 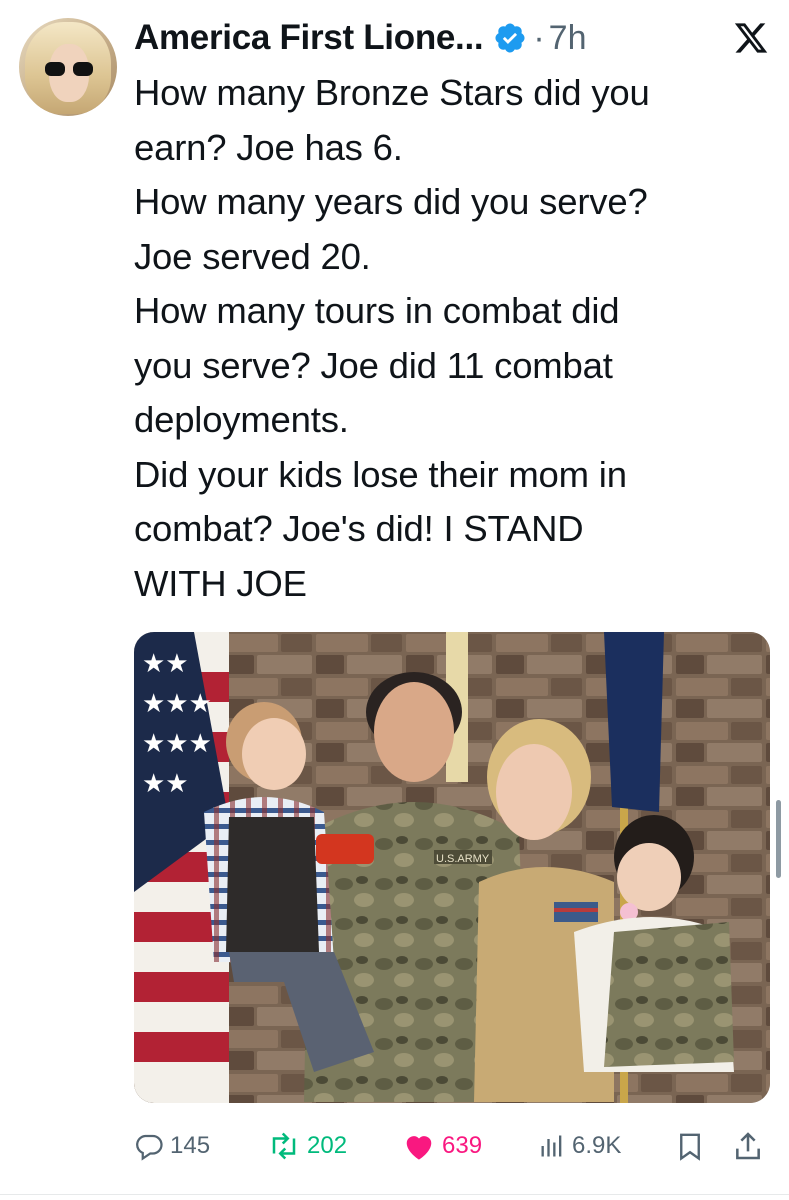 I want to click on like-count: 639, so click(x=462, y=1145).